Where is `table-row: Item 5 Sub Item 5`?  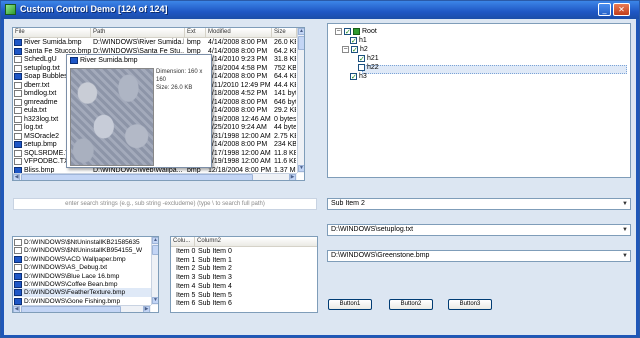 table-row: Item 5 Sub Item 5 is located at coordinates (244, 295).